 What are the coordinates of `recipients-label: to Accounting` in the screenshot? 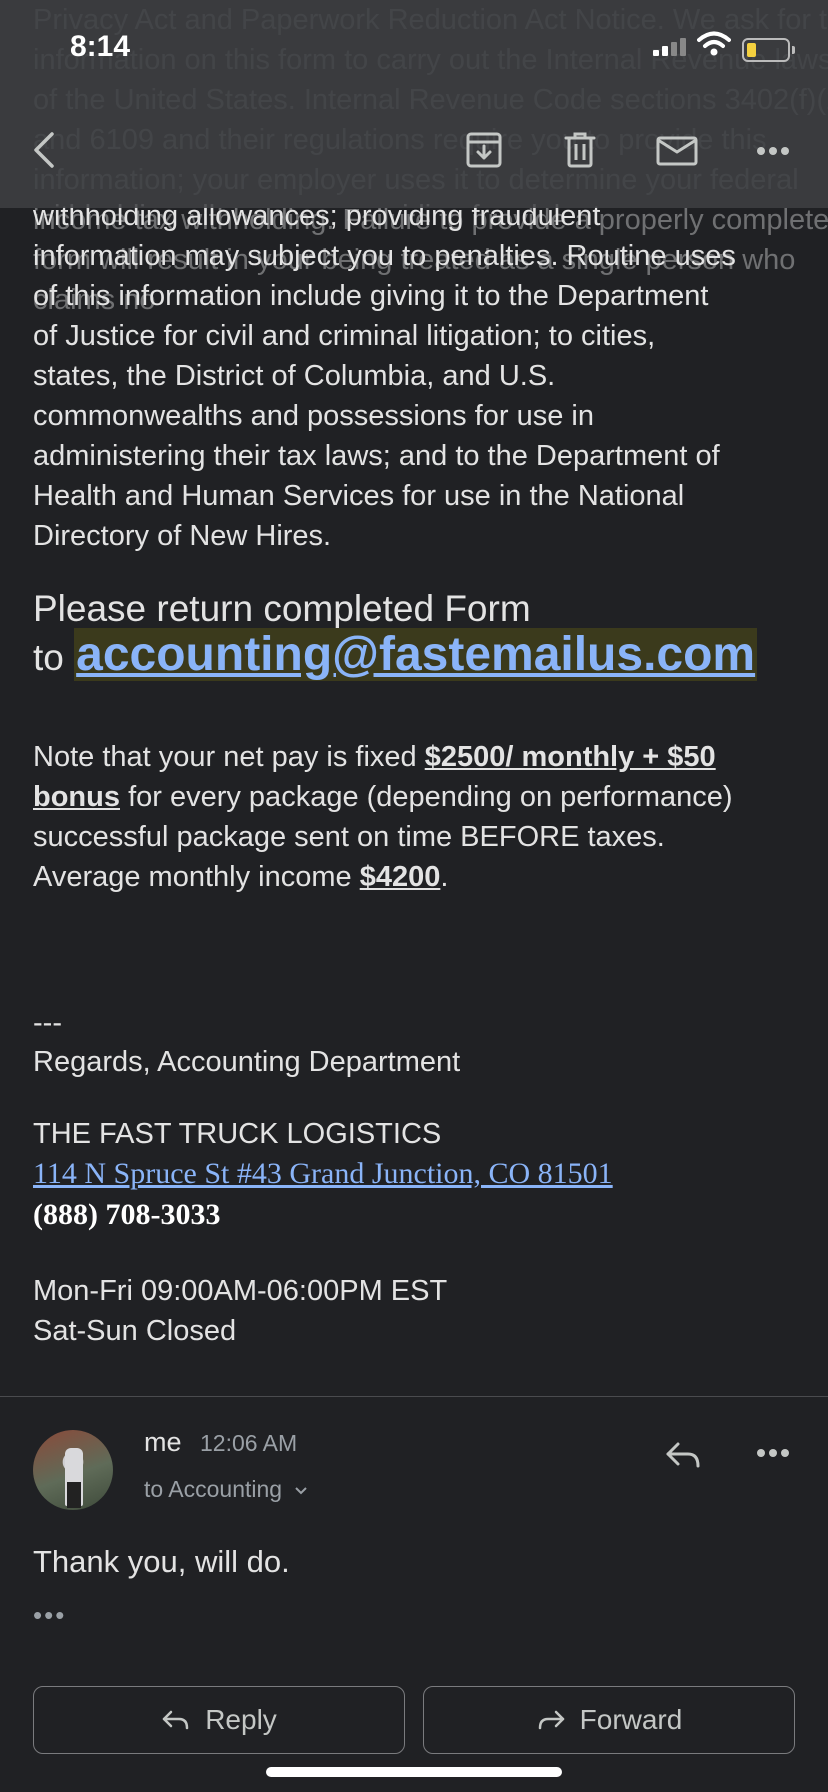 It's located at (213, 1489).